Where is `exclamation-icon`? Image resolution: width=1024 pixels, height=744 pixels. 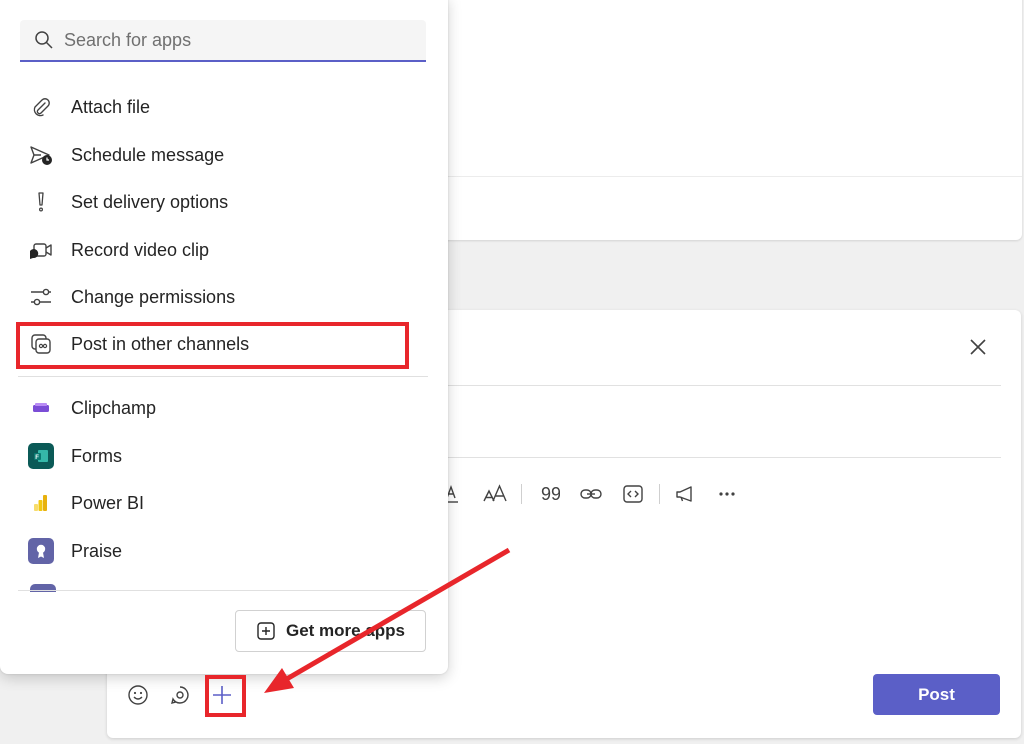
exclamation-icon is located at coordinates (41, 202).